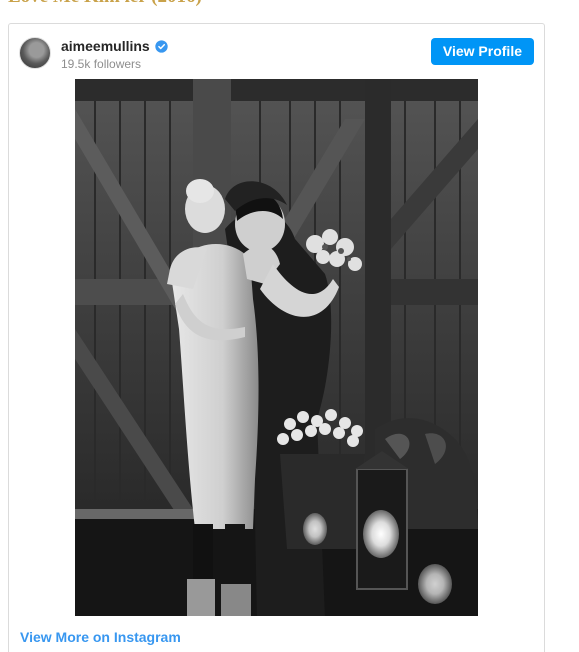 This screenshot has width=579, height=652. I want to click on view-profile-button: View Profile, so click(482, 51).